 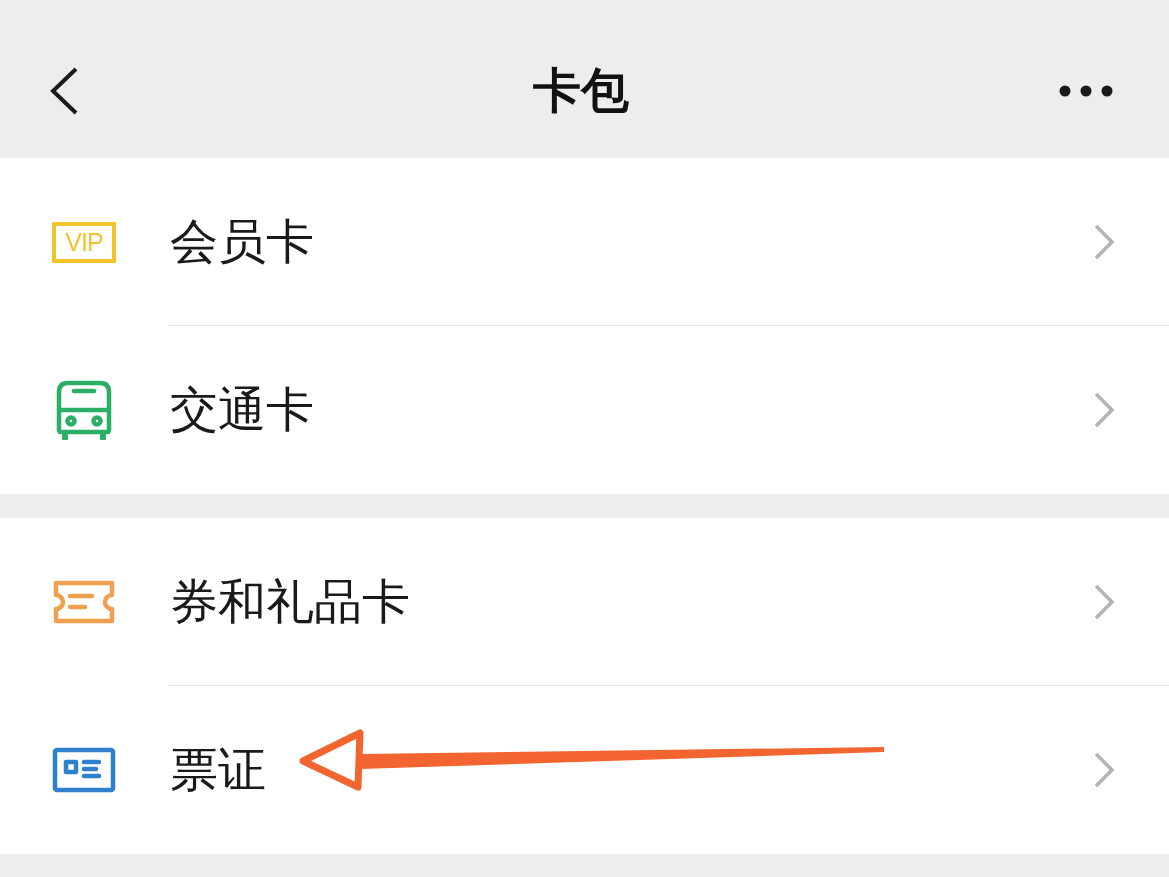 What do you see at coordinates (84, 410) in the screenshot?
I see `bus-icon` at bounding box center [84, 410].